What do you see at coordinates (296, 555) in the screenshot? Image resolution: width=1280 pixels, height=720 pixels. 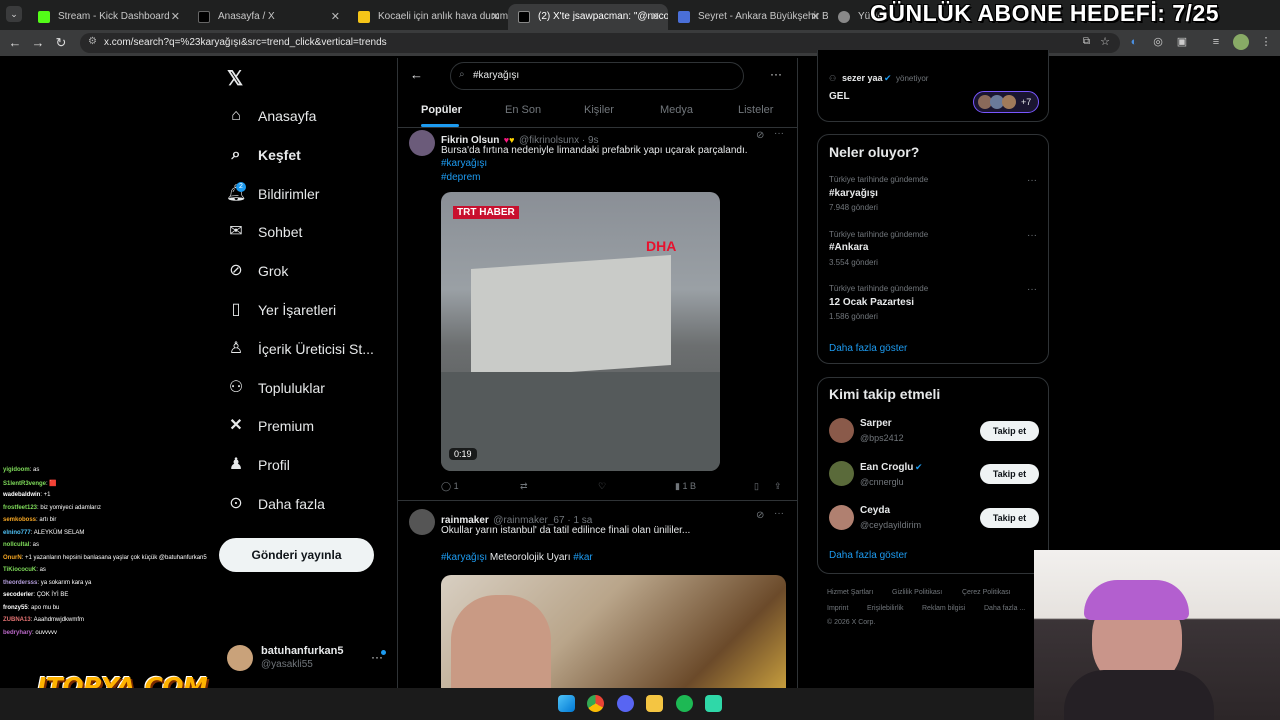 I see `post-button: Gönderi yayınla` at bounding box center [296, 555].